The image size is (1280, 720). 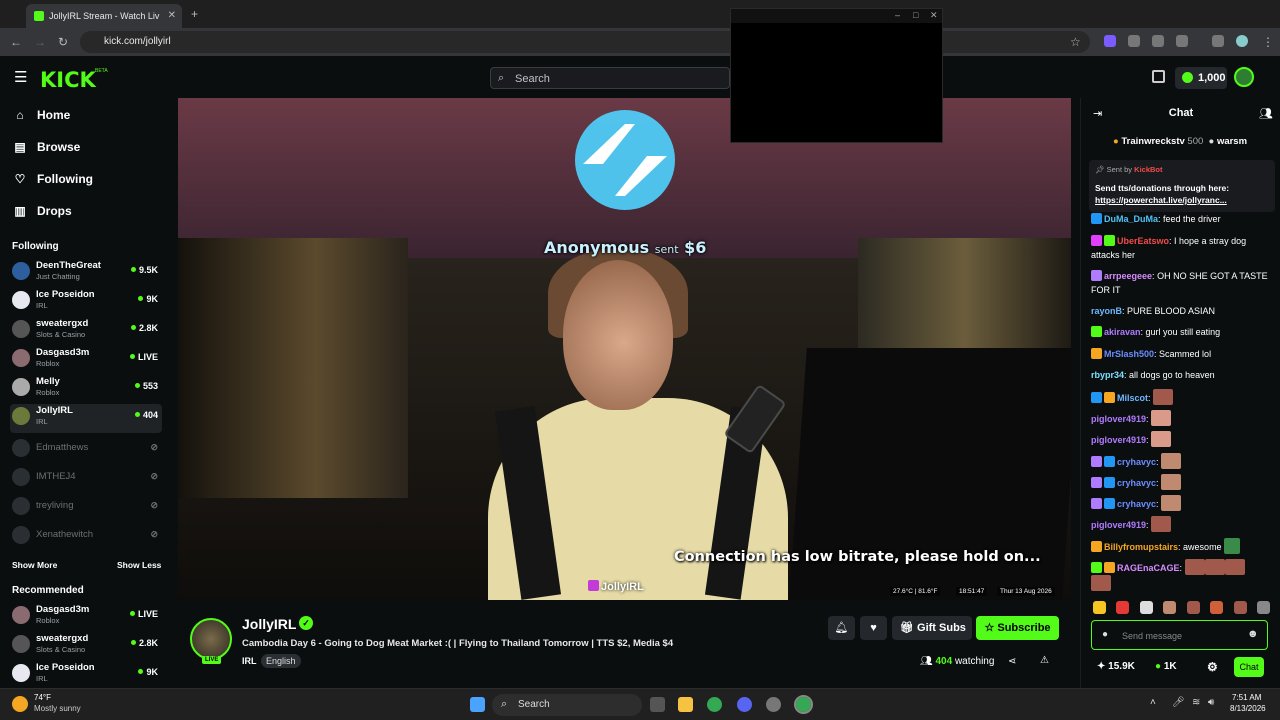 I want to click on clock-date: 8/13/2026, so click(x=1248, y=708).